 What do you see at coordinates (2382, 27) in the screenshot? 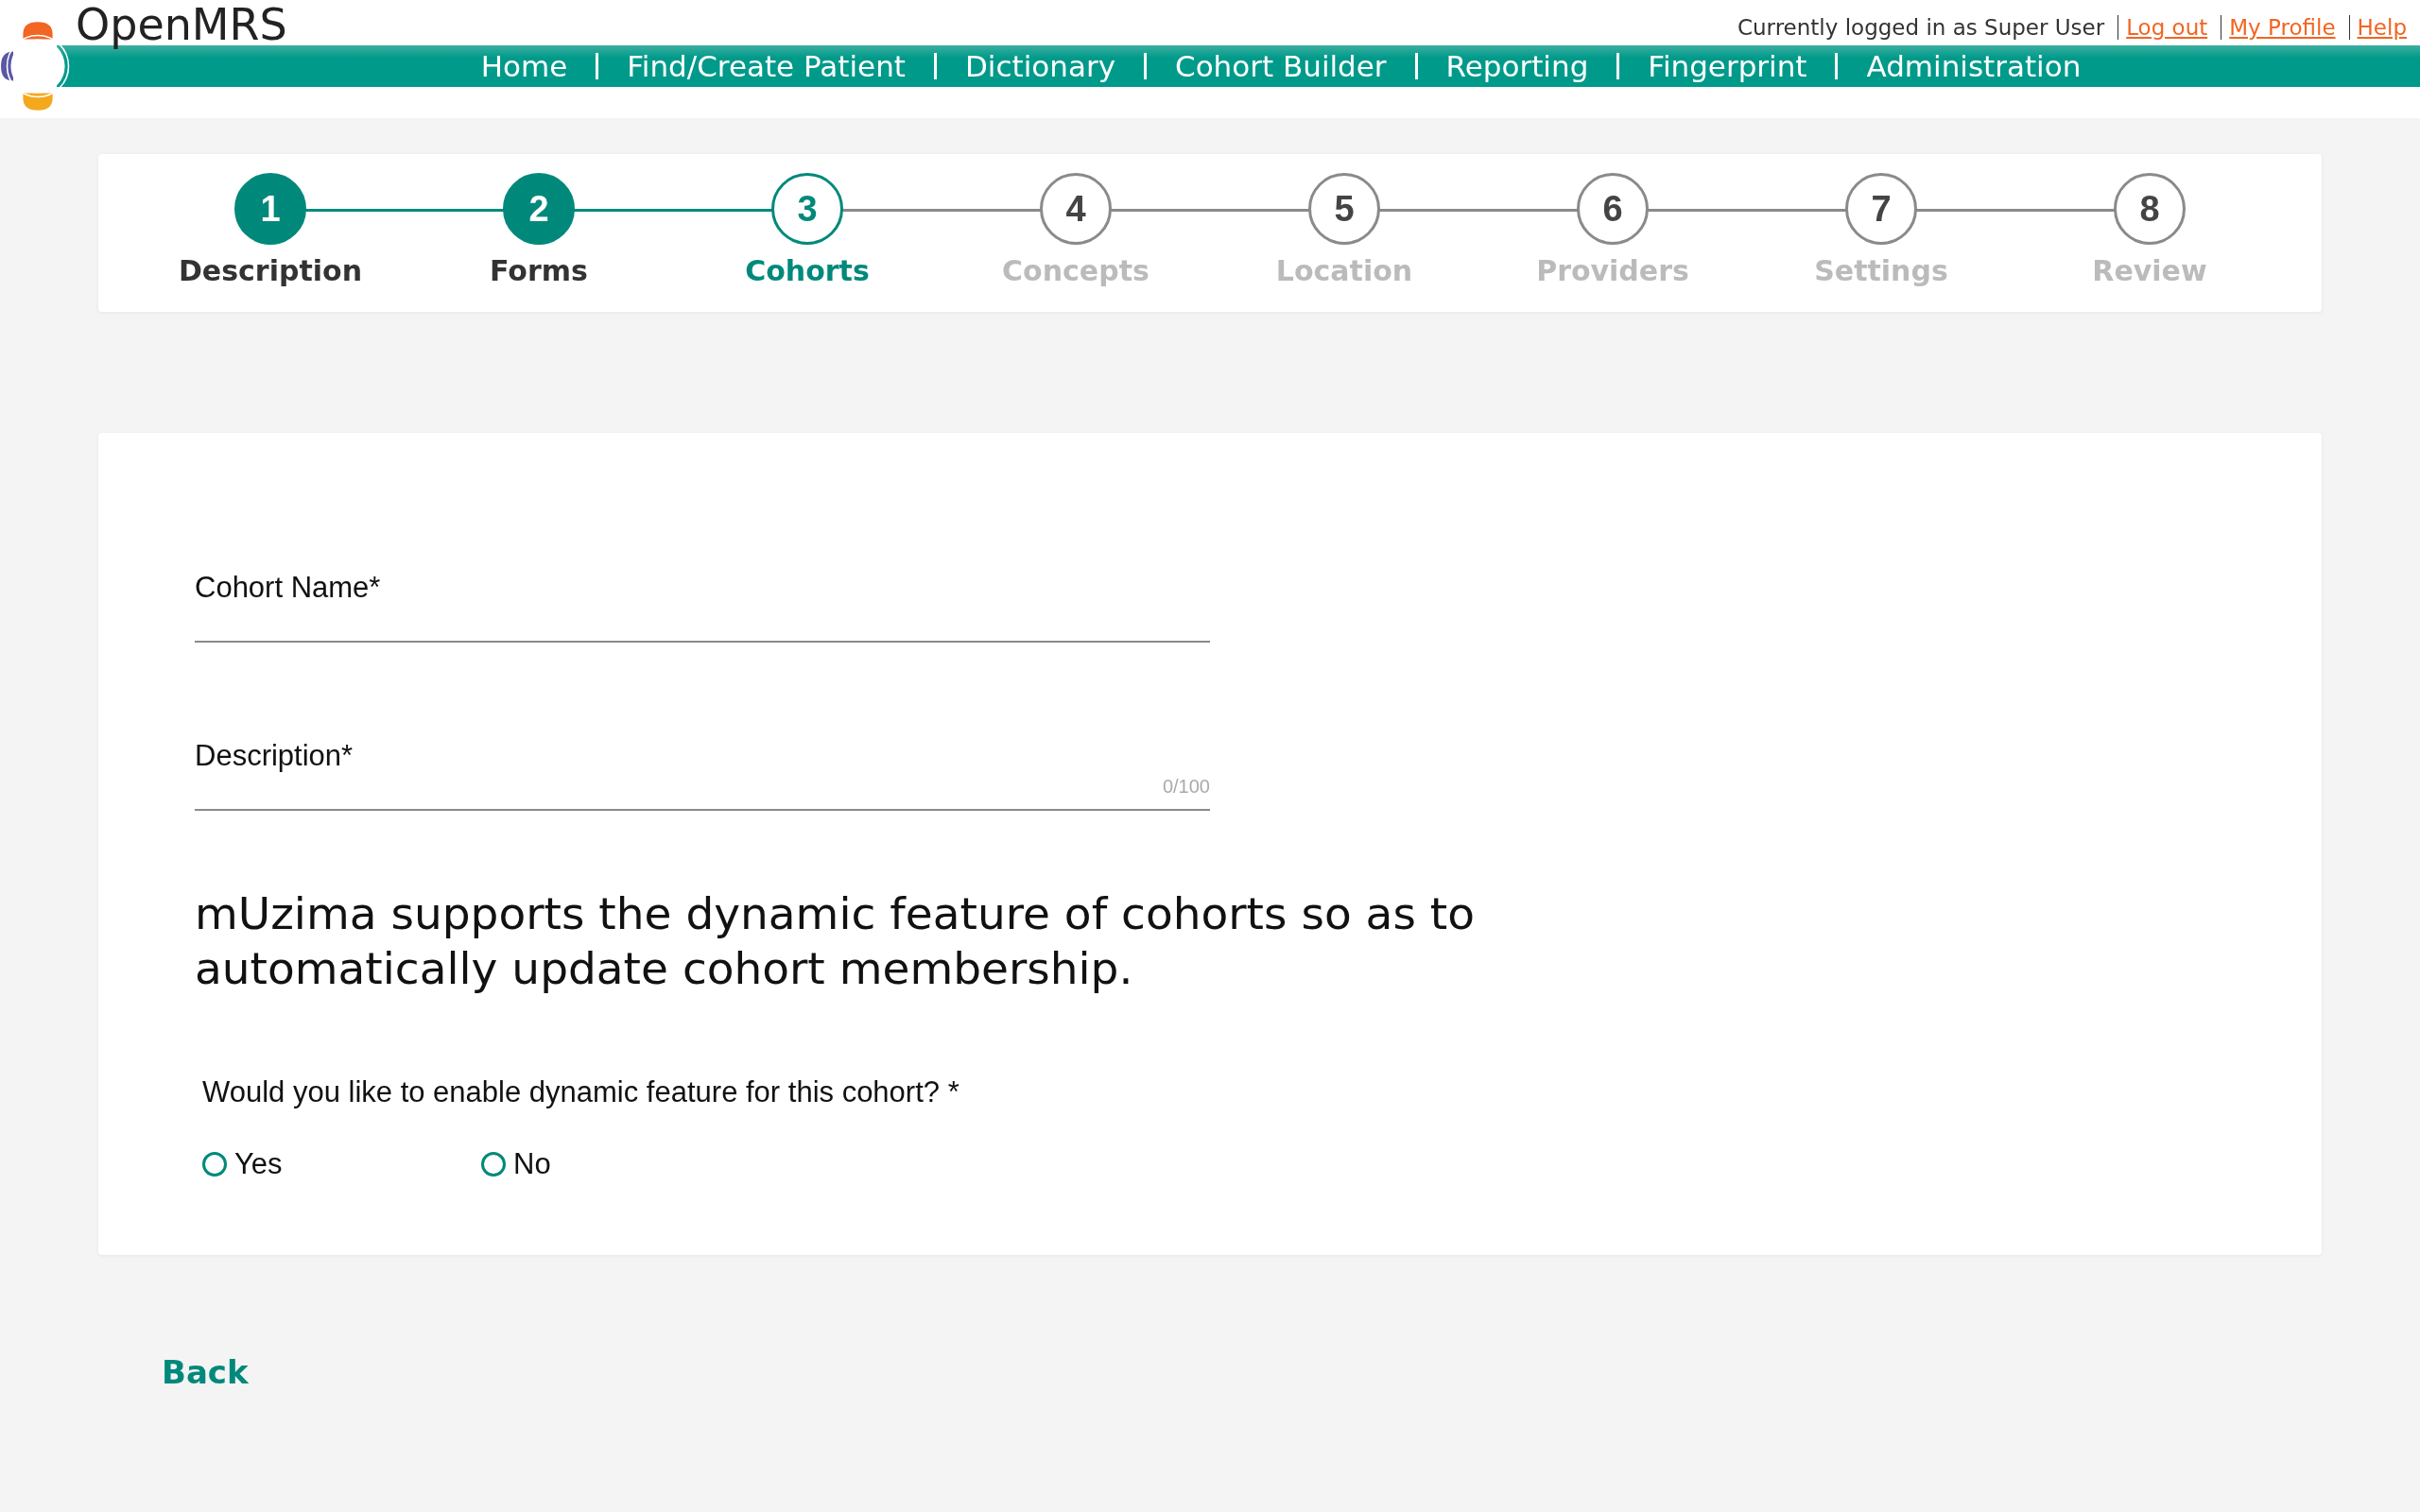
I see `header-link: Help` at bounding box center [2382, 27].